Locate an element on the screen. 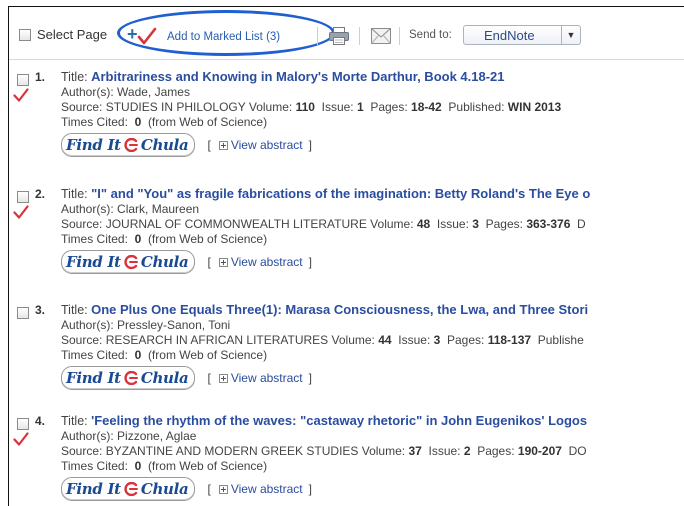  select-page-checkbox is located at coordinates (25, 34).